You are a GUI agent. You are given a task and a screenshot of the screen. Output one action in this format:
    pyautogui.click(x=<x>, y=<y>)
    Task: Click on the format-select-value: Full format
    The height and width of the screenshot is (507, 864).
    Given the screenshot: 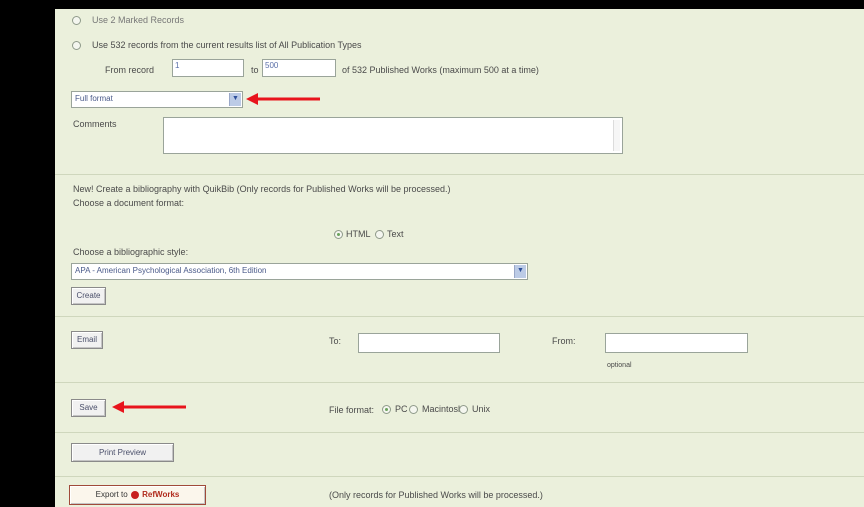 What is the action you would take?
    pyautogui.click(x=94, y=98)
    